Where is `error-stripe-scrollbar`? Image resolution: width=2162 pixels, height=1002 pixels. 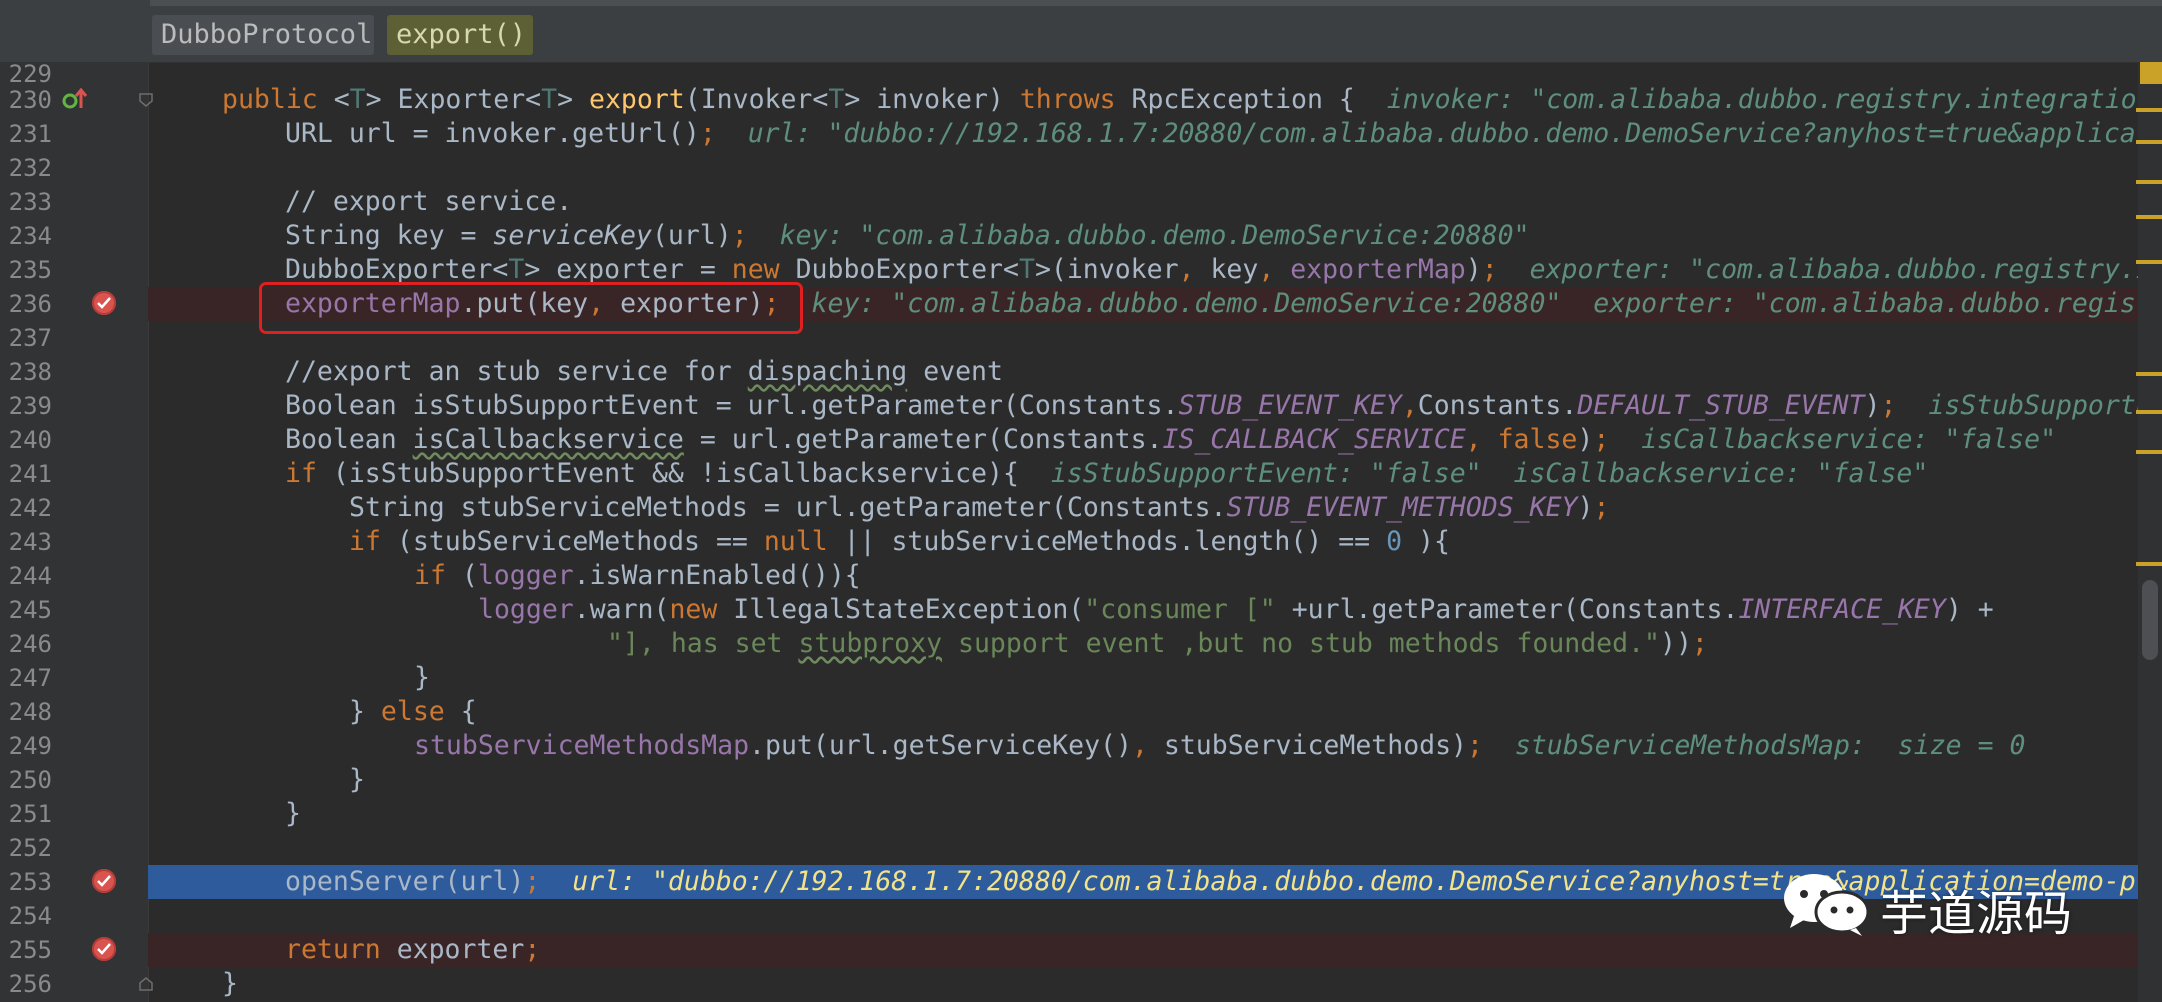
error-stripe-scrollbar is located at coordinates (2150, 532).